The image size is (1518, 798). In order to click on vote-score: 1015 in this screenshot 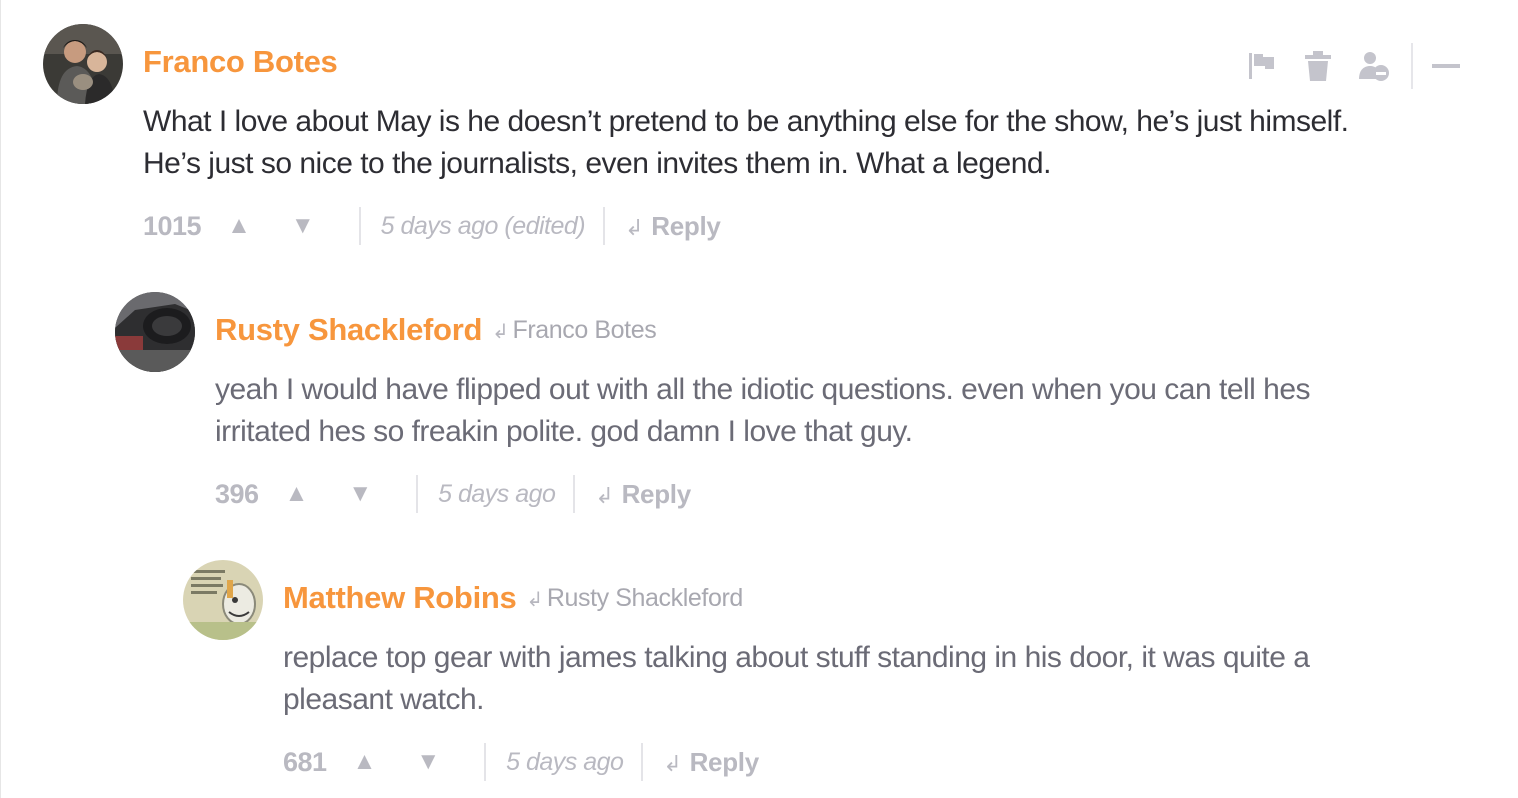, I will do `click(172, 225)`.